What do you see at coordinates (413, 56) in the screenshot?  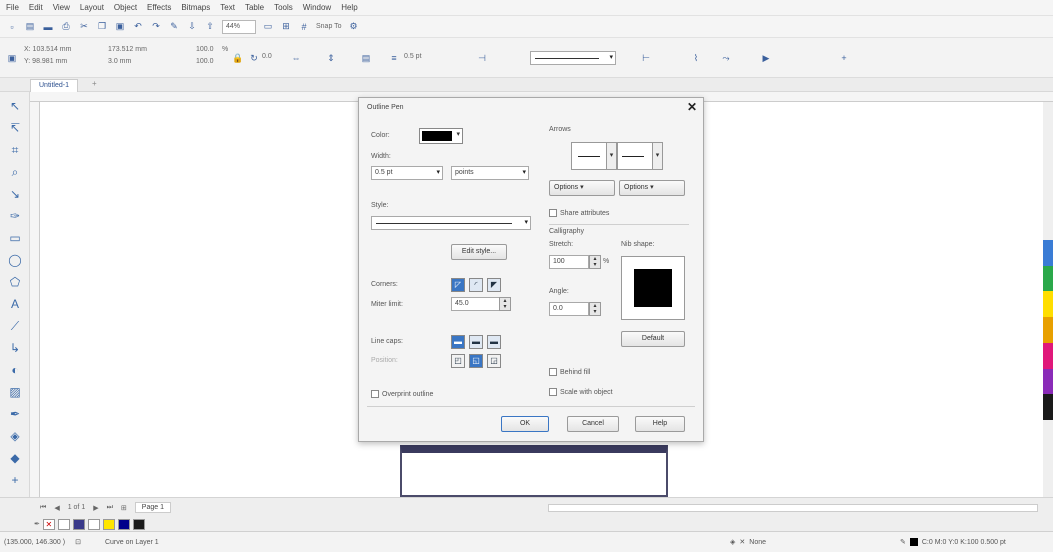 I see `outline-width-field: 0.5 pt` at bounding box center [413, 56].